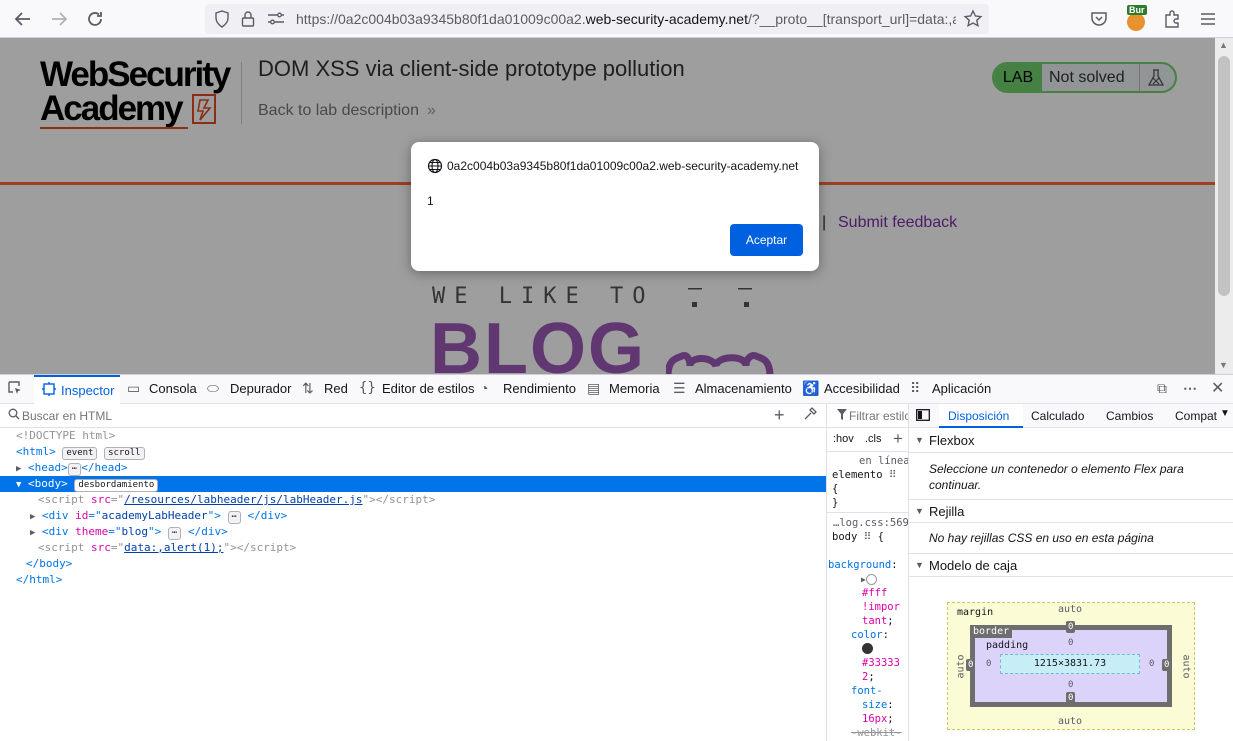  What do you see at coordinates (1208, 20) in the screenshot?
I see `hamburger-menu-icon` at bounding box center [1208, 20].